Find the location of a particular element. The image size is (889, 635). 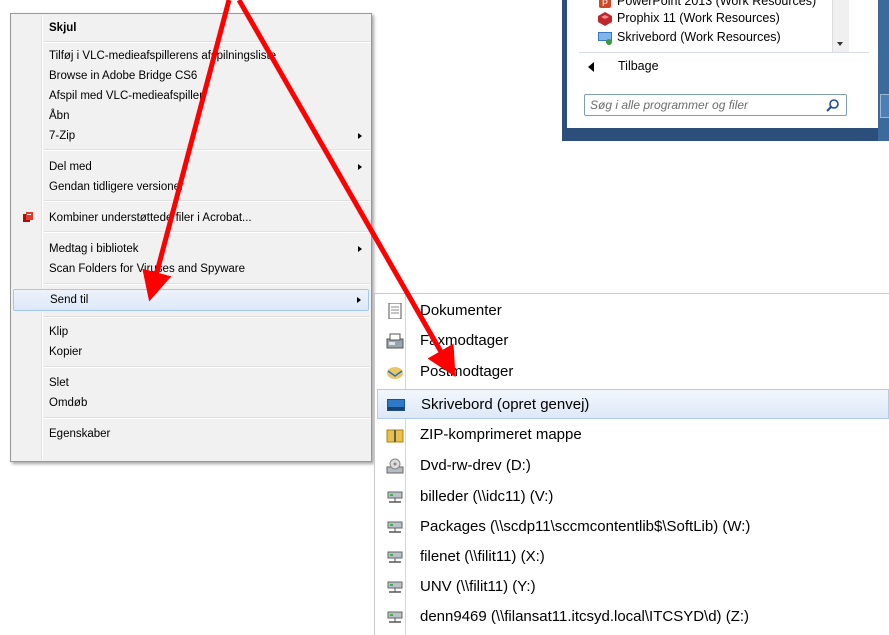

menu-item-label: Afspil med VLC-medieafspiller is located at coordinates (126, 96).